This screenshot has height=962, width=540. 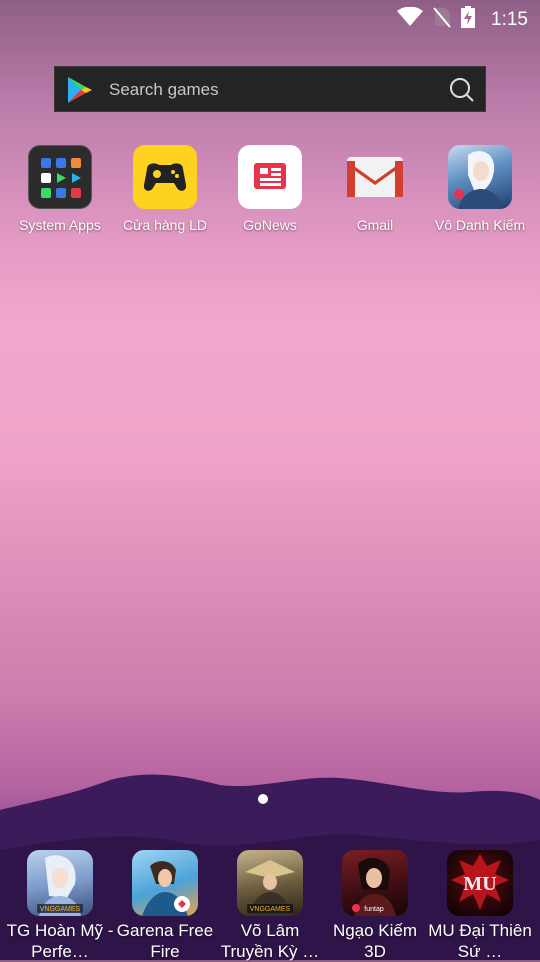 I want to click on app-label: System Apps, so click(x=60, y=225).